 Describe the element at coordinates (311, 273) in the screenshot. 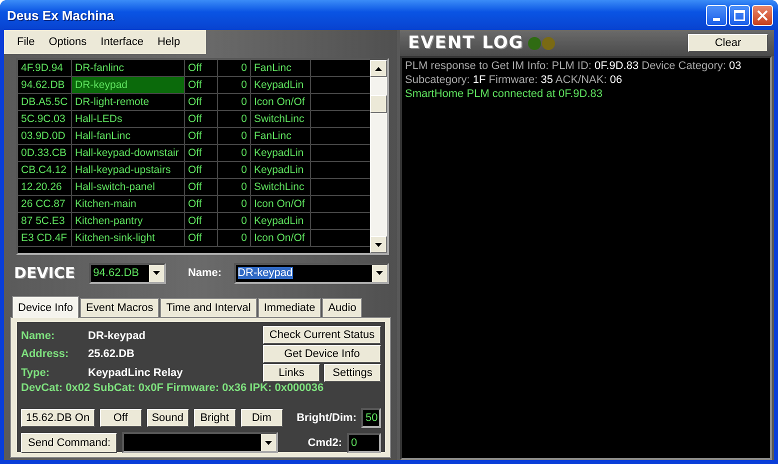

I see `name-dropdown: DR-keypad` at that location.